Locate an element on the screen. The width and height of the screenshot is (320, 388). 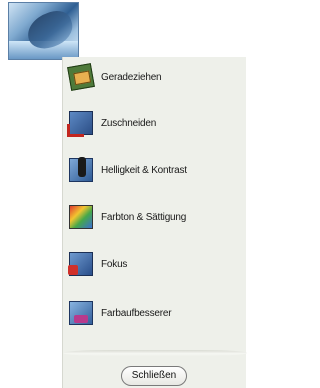
panel-separator is located at coordinates (155, 353).